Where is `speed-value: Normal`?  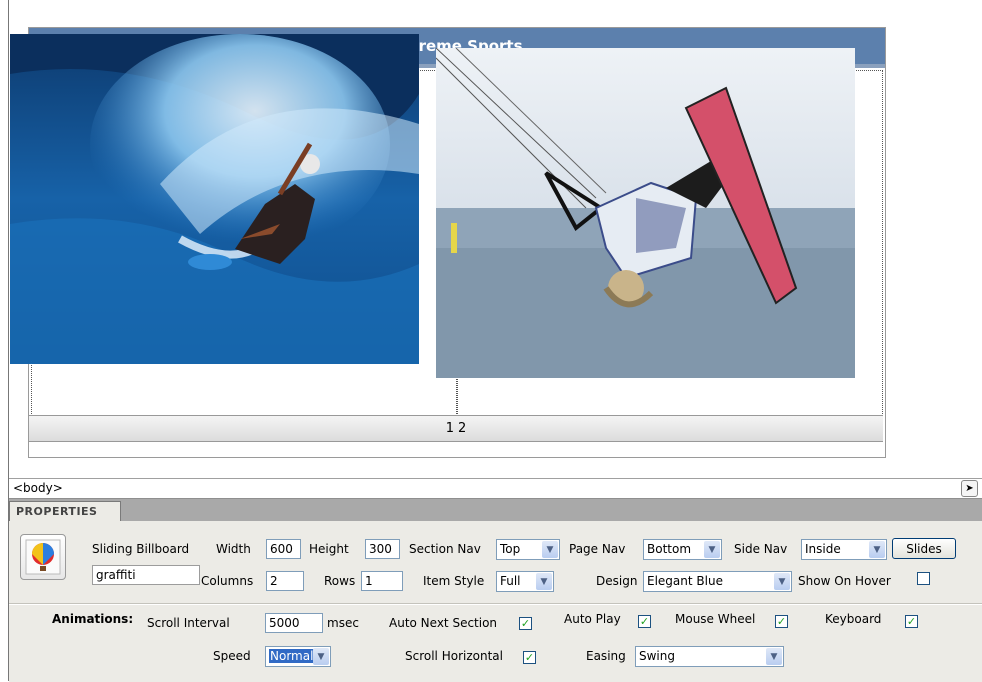 speed-value: Normal is located at coordinates (292, 656).